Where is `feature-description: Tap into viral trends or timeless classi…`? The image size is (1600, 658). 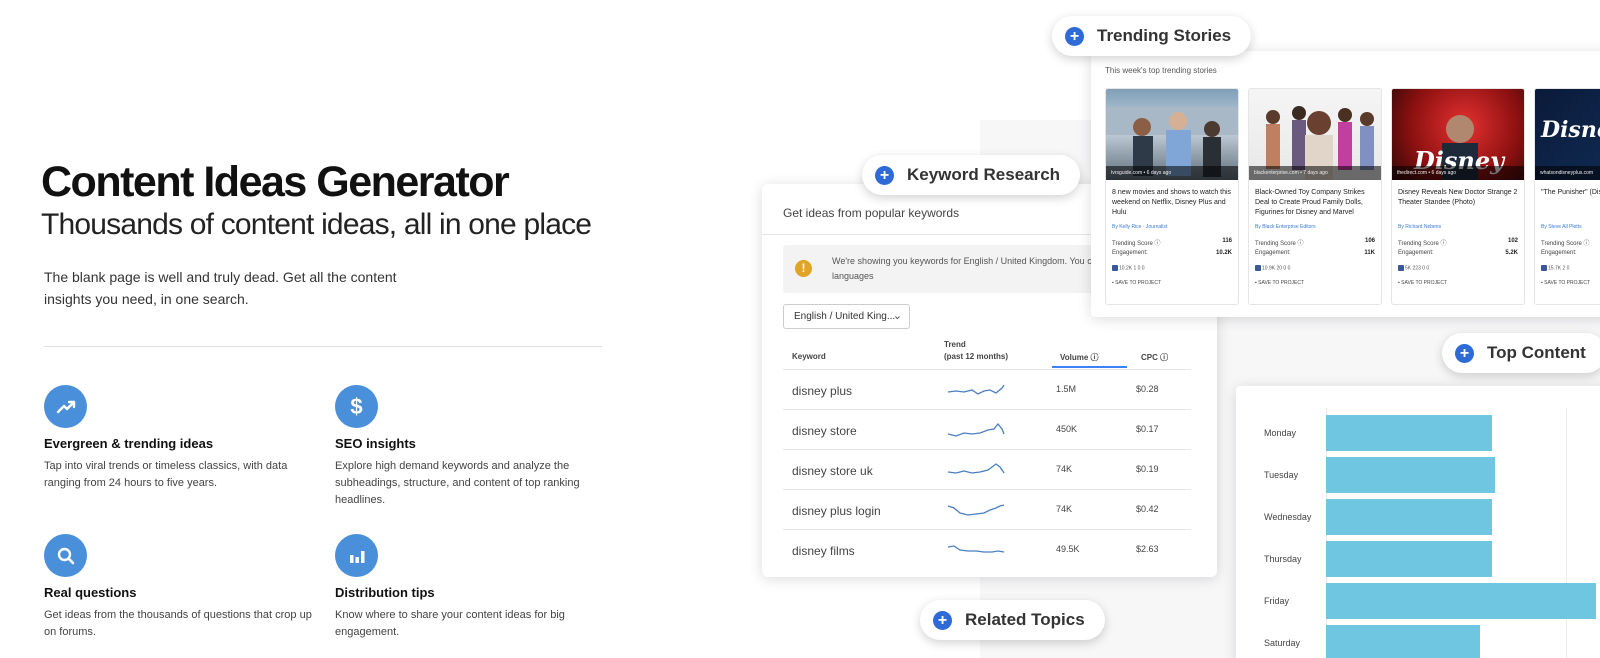
feature-description: Tap into viral trends or timeless classi… is located at coordinates (166, 474).